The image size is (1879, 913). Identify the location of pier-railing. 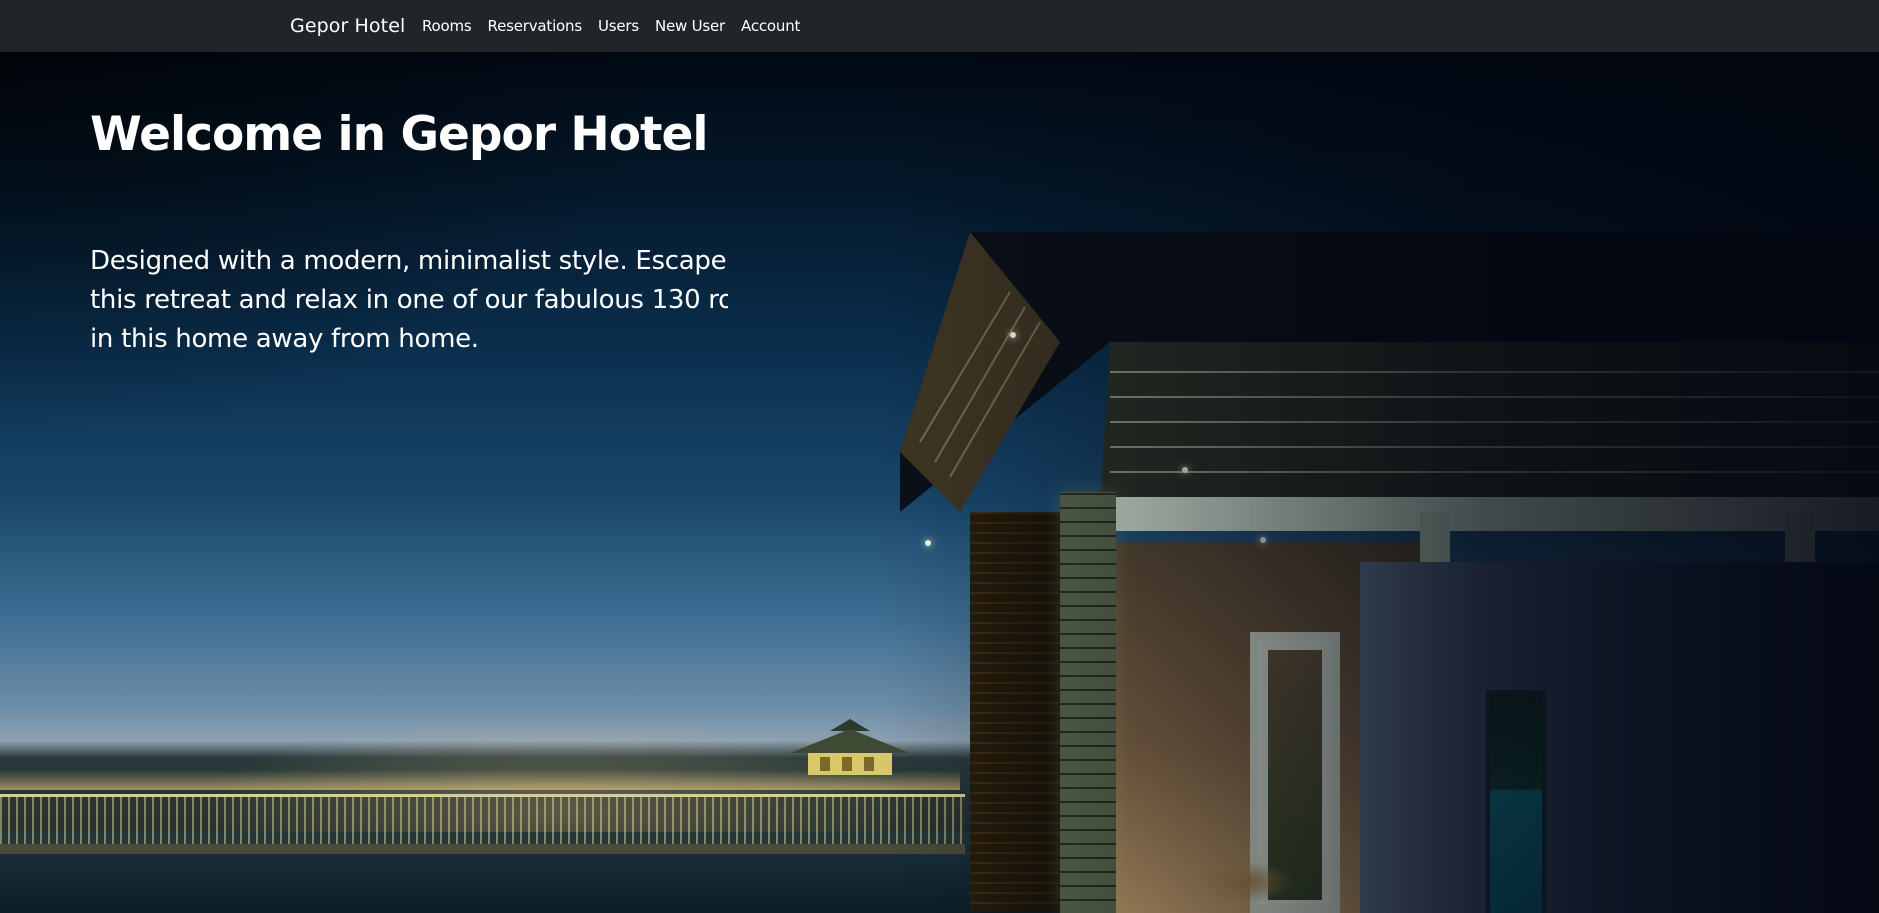
(482, 819).